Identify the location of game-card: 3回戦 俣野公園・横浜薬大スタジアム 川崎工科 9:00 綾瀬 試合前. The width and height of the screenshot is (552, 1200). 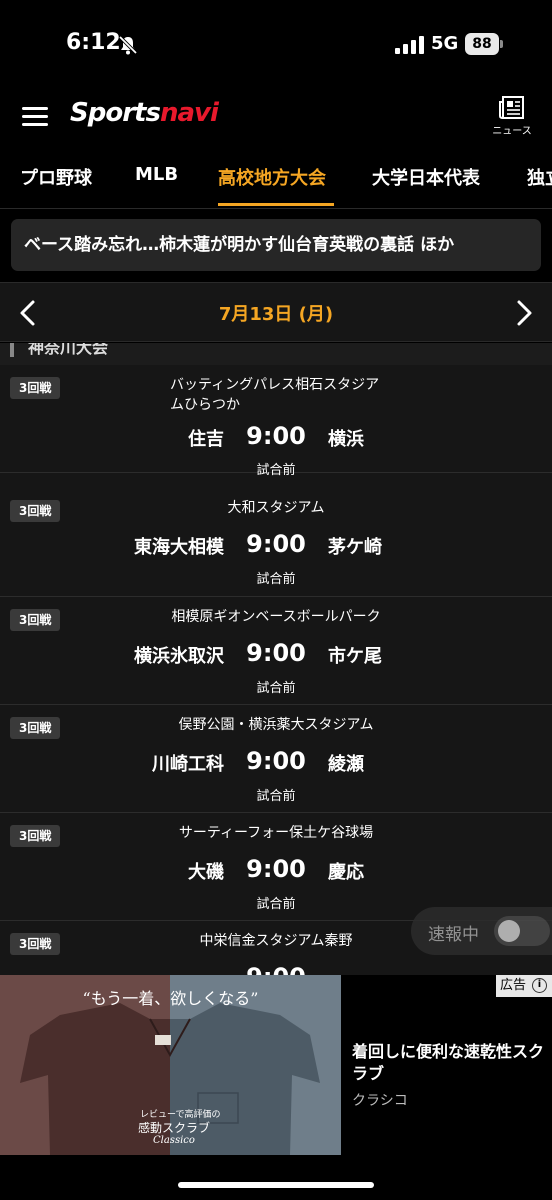
(276, 759).